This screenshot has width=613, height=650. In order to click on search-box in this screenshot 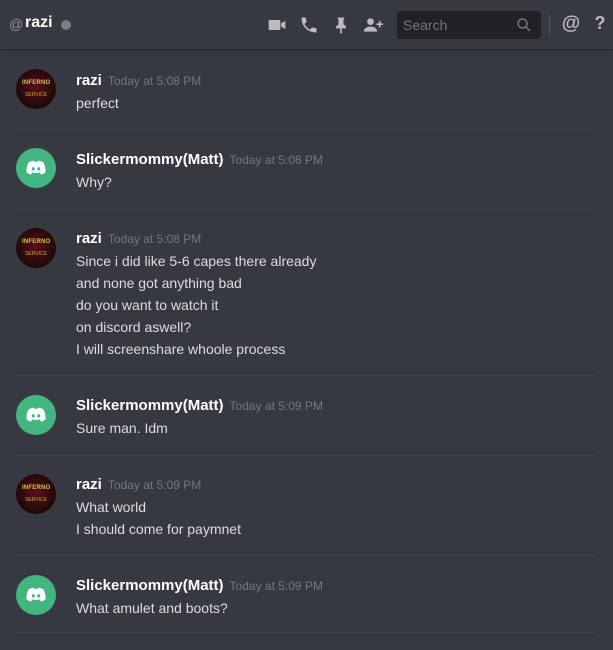, I will do `click(469, 25)`.